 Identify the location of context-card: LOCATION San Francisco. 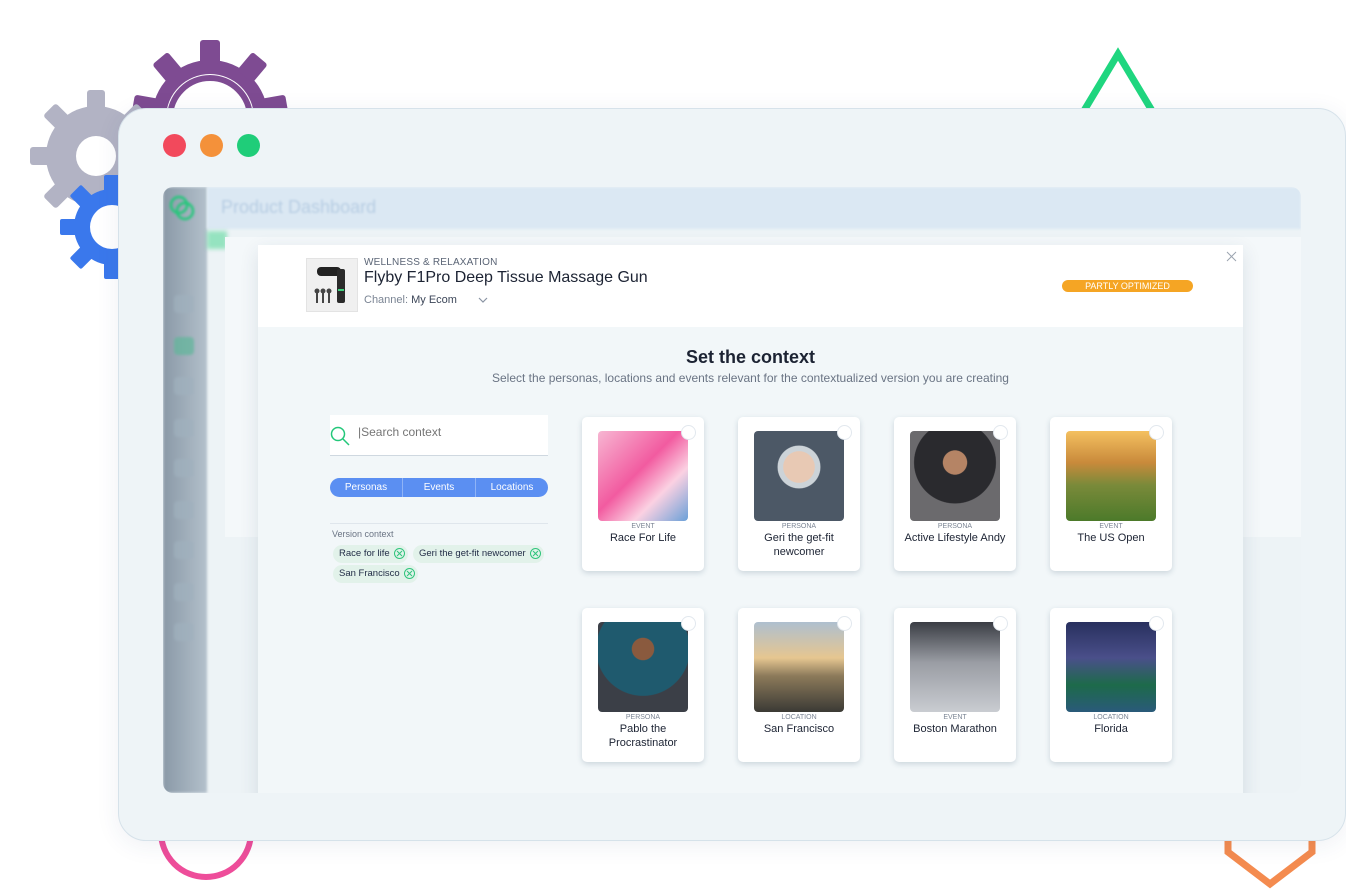
(799, 685).